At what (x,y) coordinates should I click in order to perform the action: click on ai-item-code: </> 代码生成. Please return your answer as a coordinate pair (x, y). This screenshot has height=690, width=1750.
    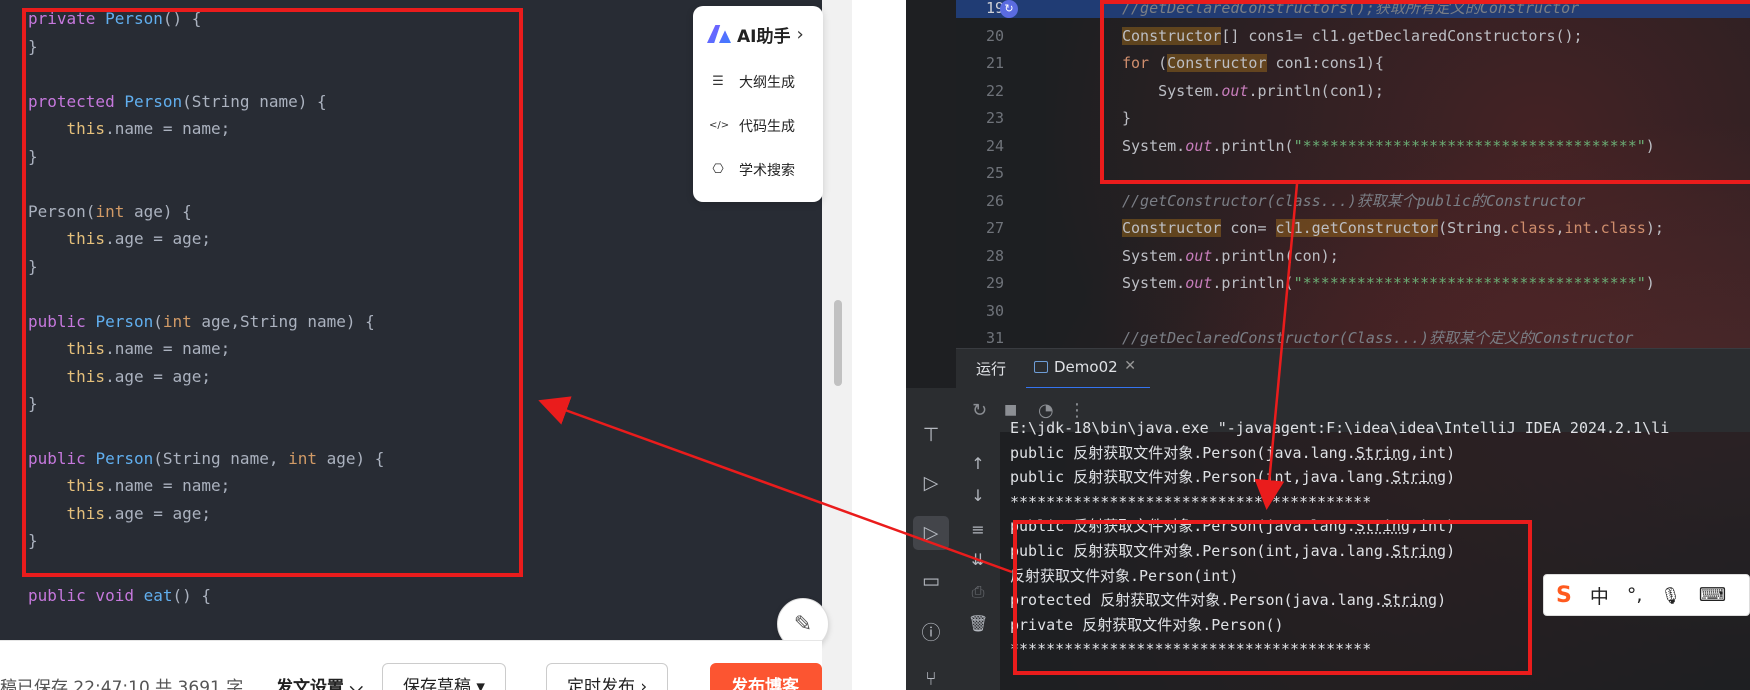
    Looking at the image, I should click on (752, 126).